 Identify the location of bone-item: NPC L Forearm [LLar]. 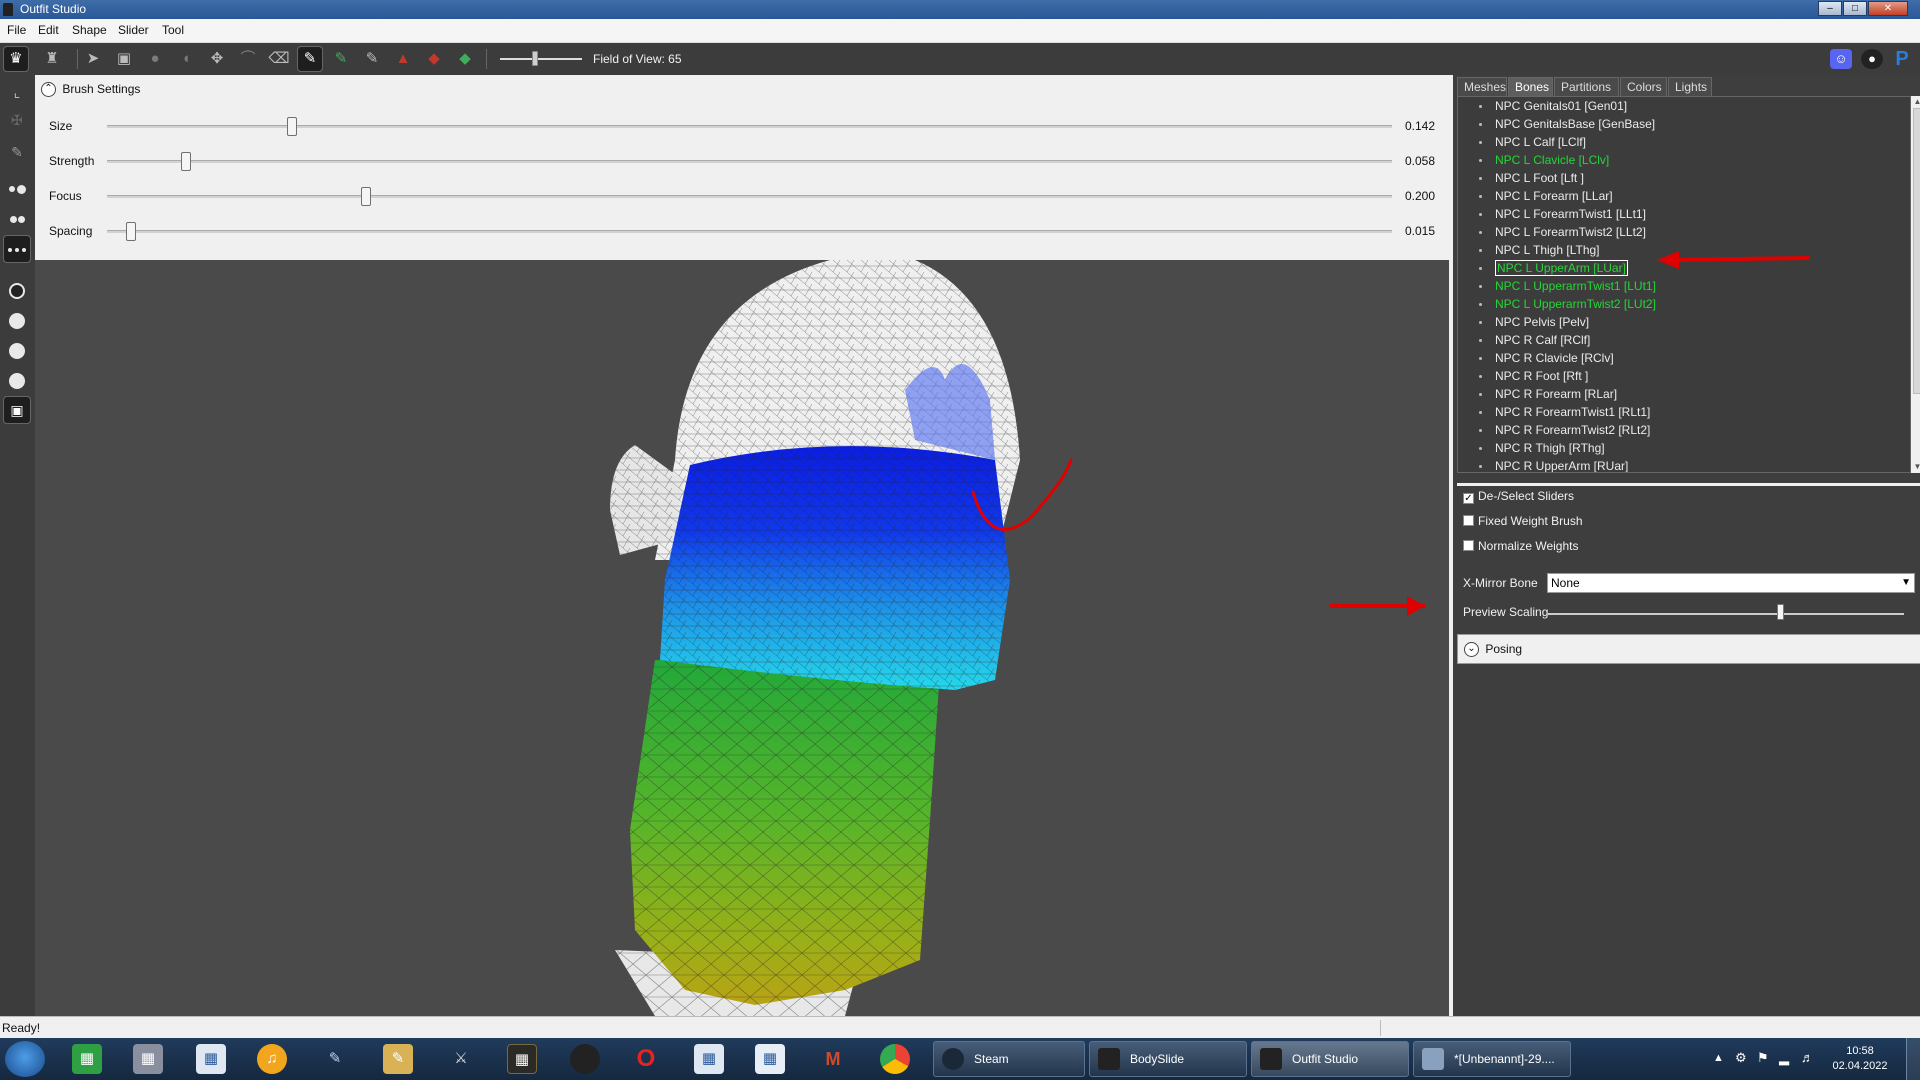
(1546, 196).